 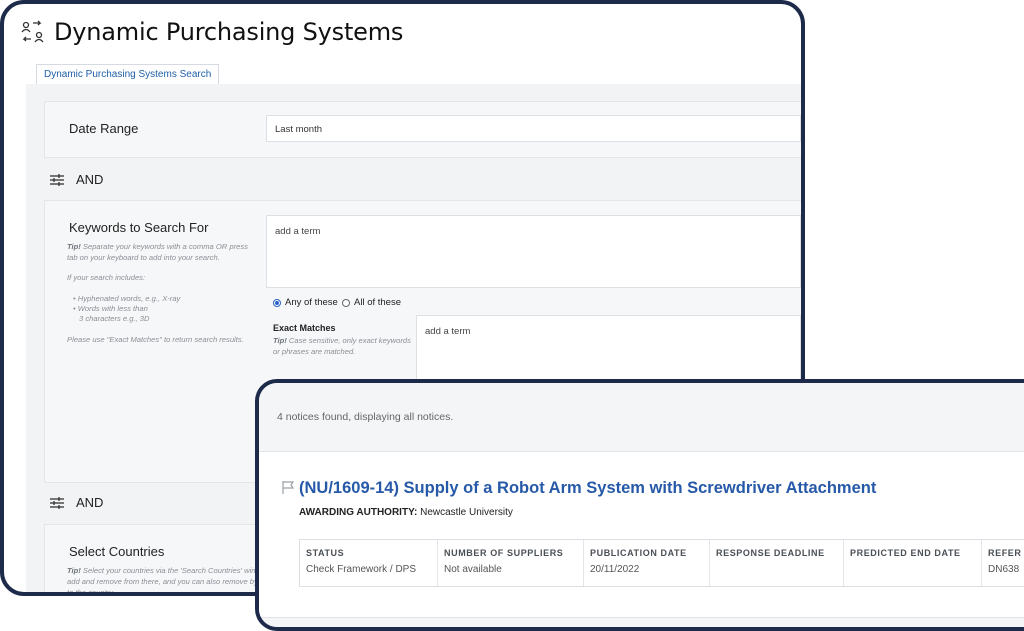 What do you see at coordinates (277, 302) in the screenshot?
I see `radio-any` at bounding box center [277, 302].